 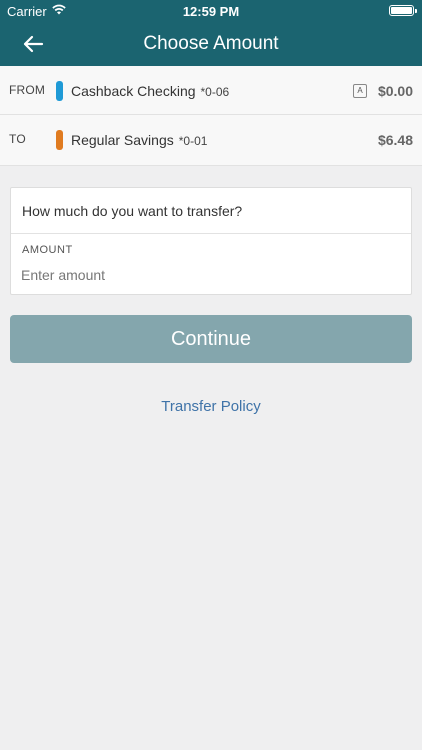 I want to click on transfer-policy-link: Transfer Policy, so click(x=211, y=406).